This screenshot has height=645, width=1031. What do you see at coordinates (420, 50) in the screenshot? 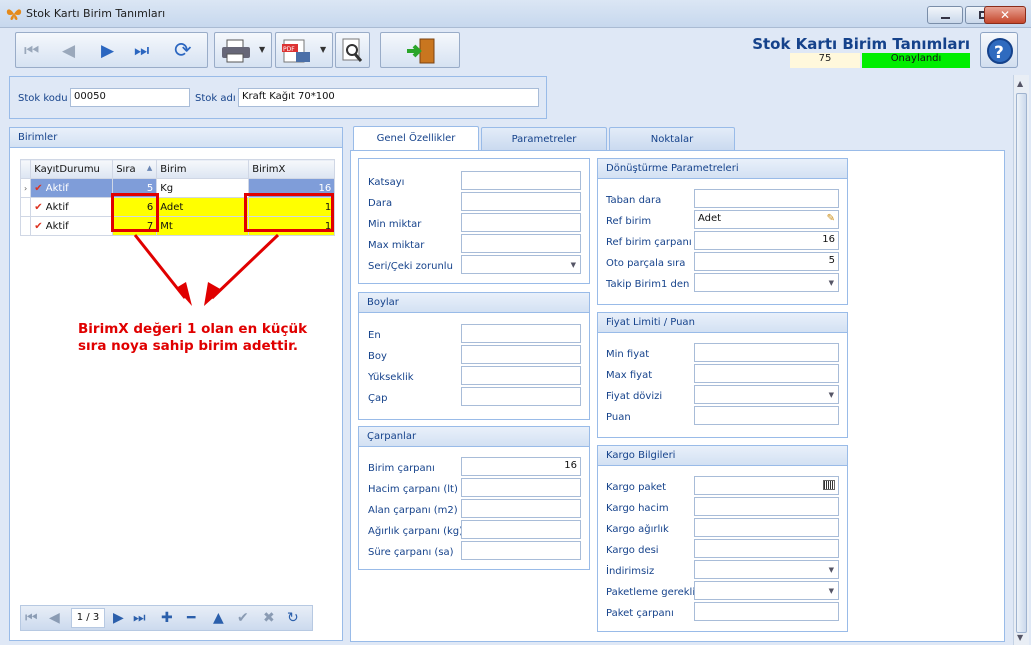
I see `exit-button` at bounding box center [420, 50].